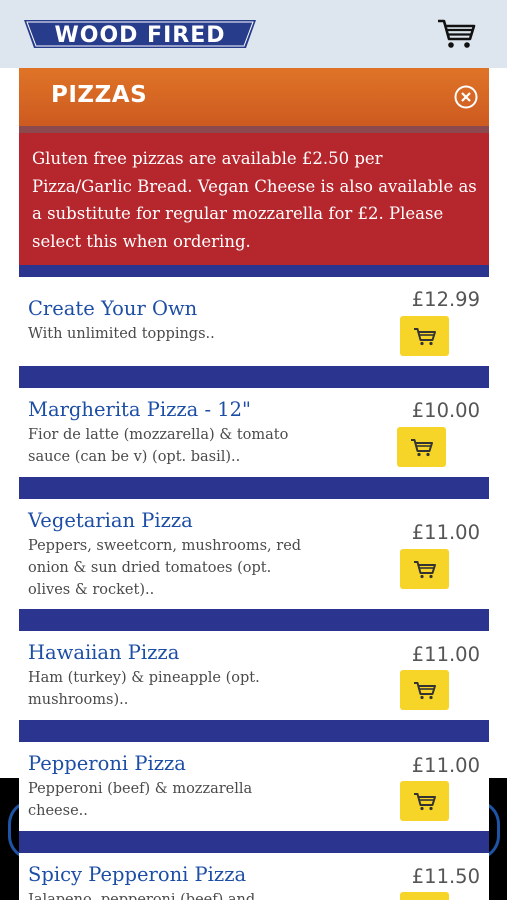  Describe the element at coordinates (254, 129) in the screenshot. I see `category-separator` at that location.